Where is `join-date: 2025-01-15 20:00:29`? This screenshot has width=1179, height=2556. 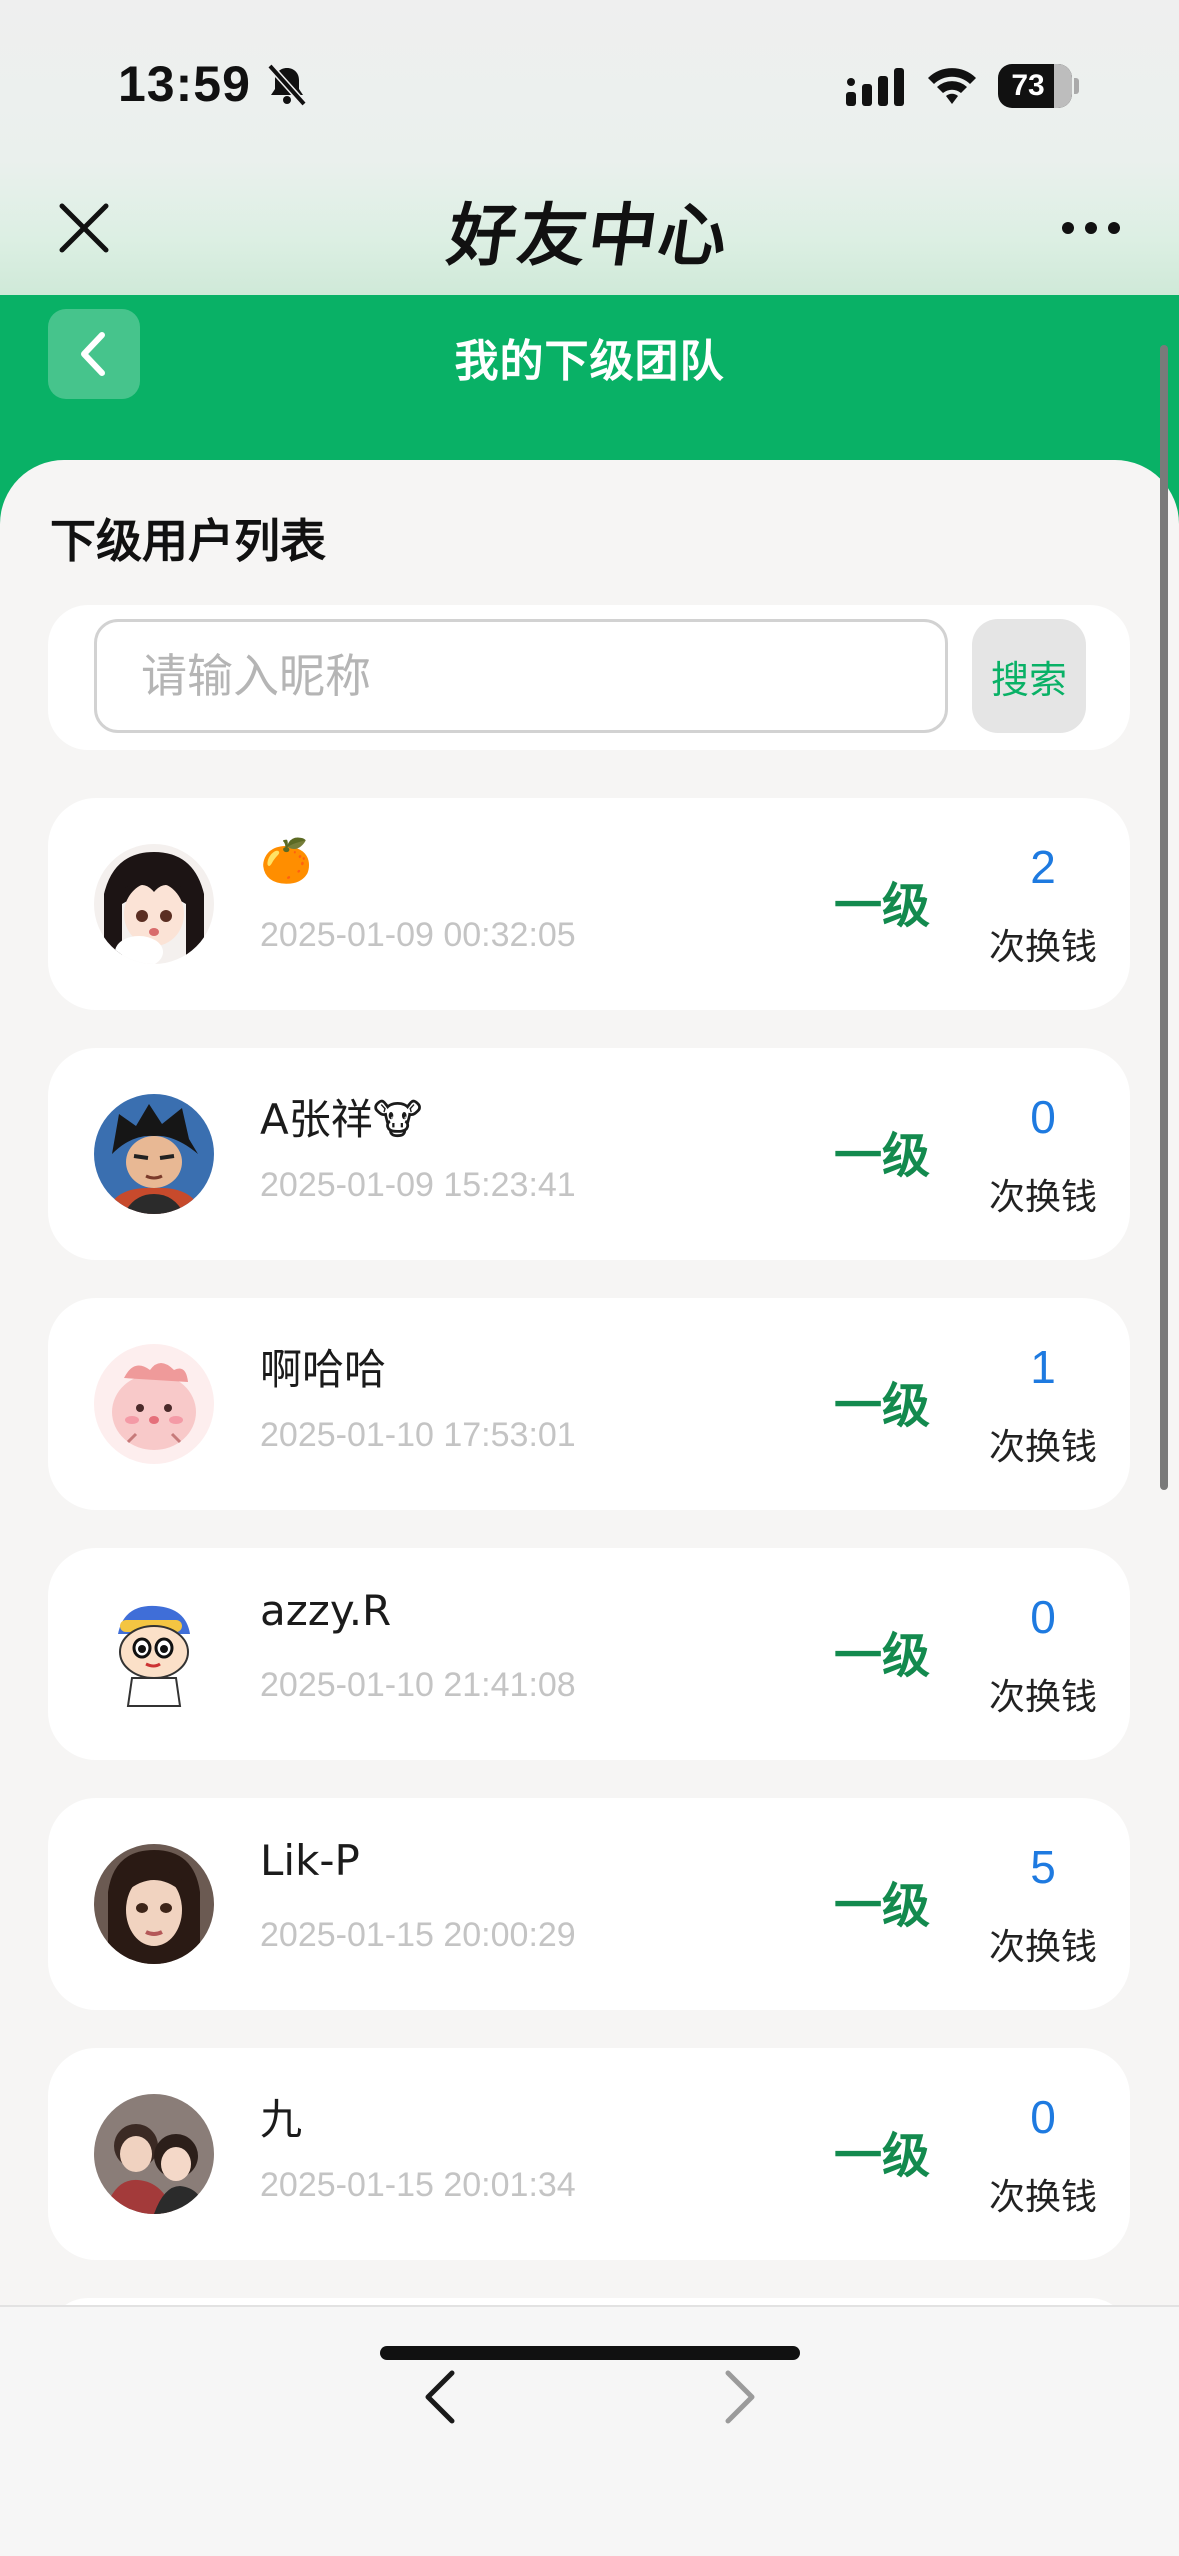 join-date: 2025-01-15 20:00:29 is located at coordinates (418, 1935).